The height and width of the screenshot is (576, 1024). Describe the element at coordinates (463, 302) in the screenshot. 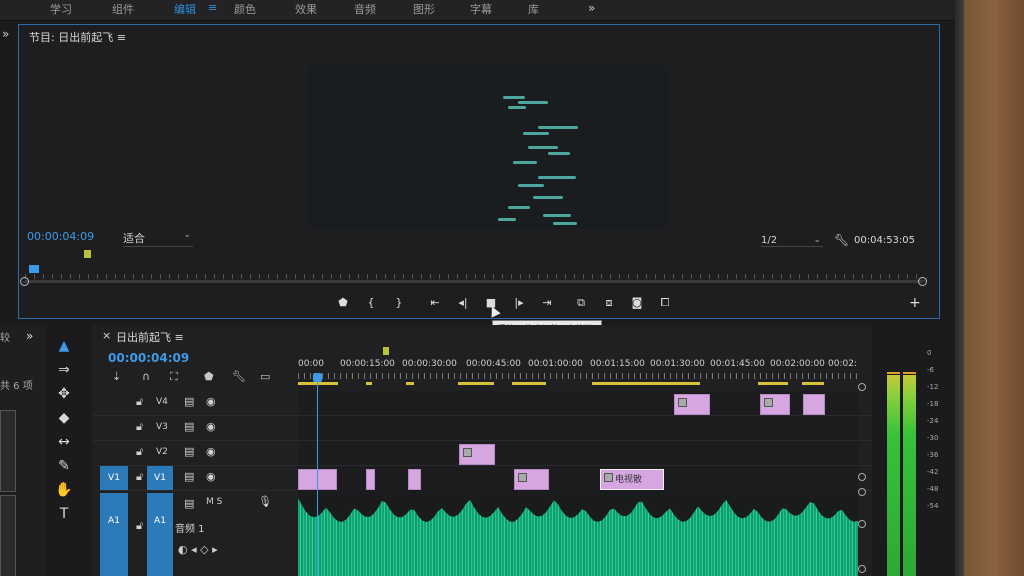

I see `step-back-button: ◂|` at that location.